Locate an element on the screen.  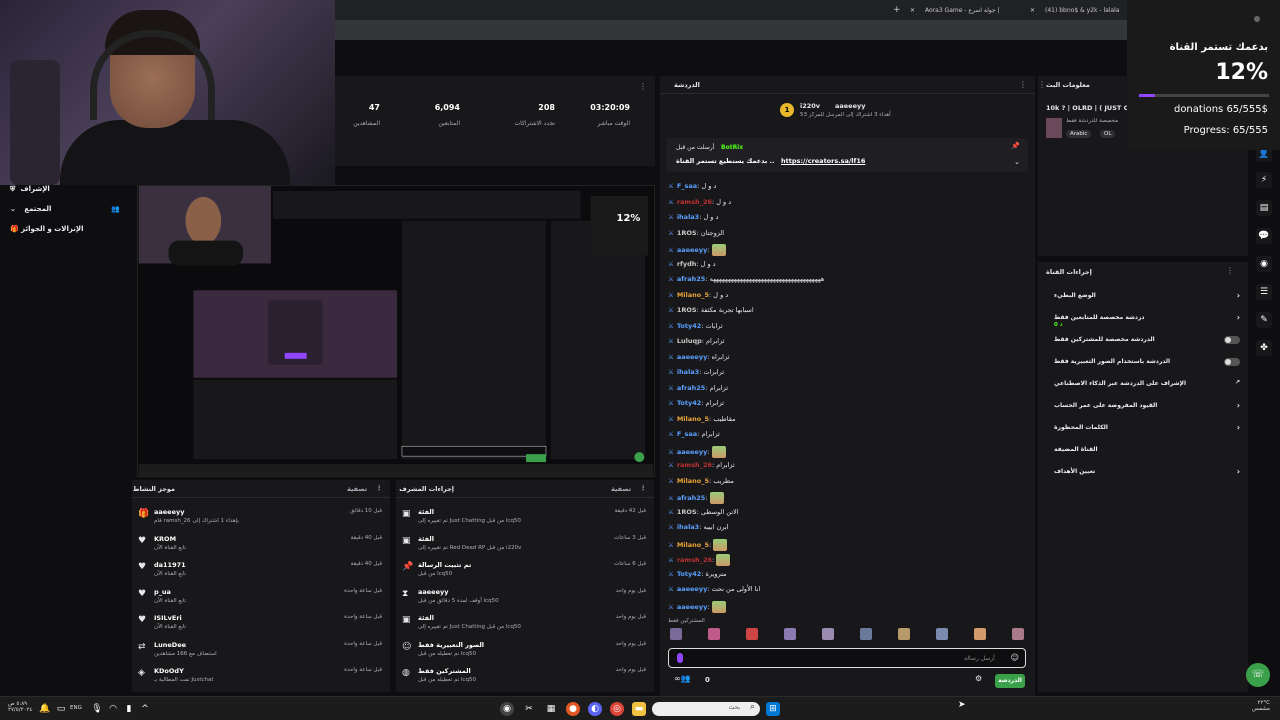
mic-icon is located at coordinates (680, 658).